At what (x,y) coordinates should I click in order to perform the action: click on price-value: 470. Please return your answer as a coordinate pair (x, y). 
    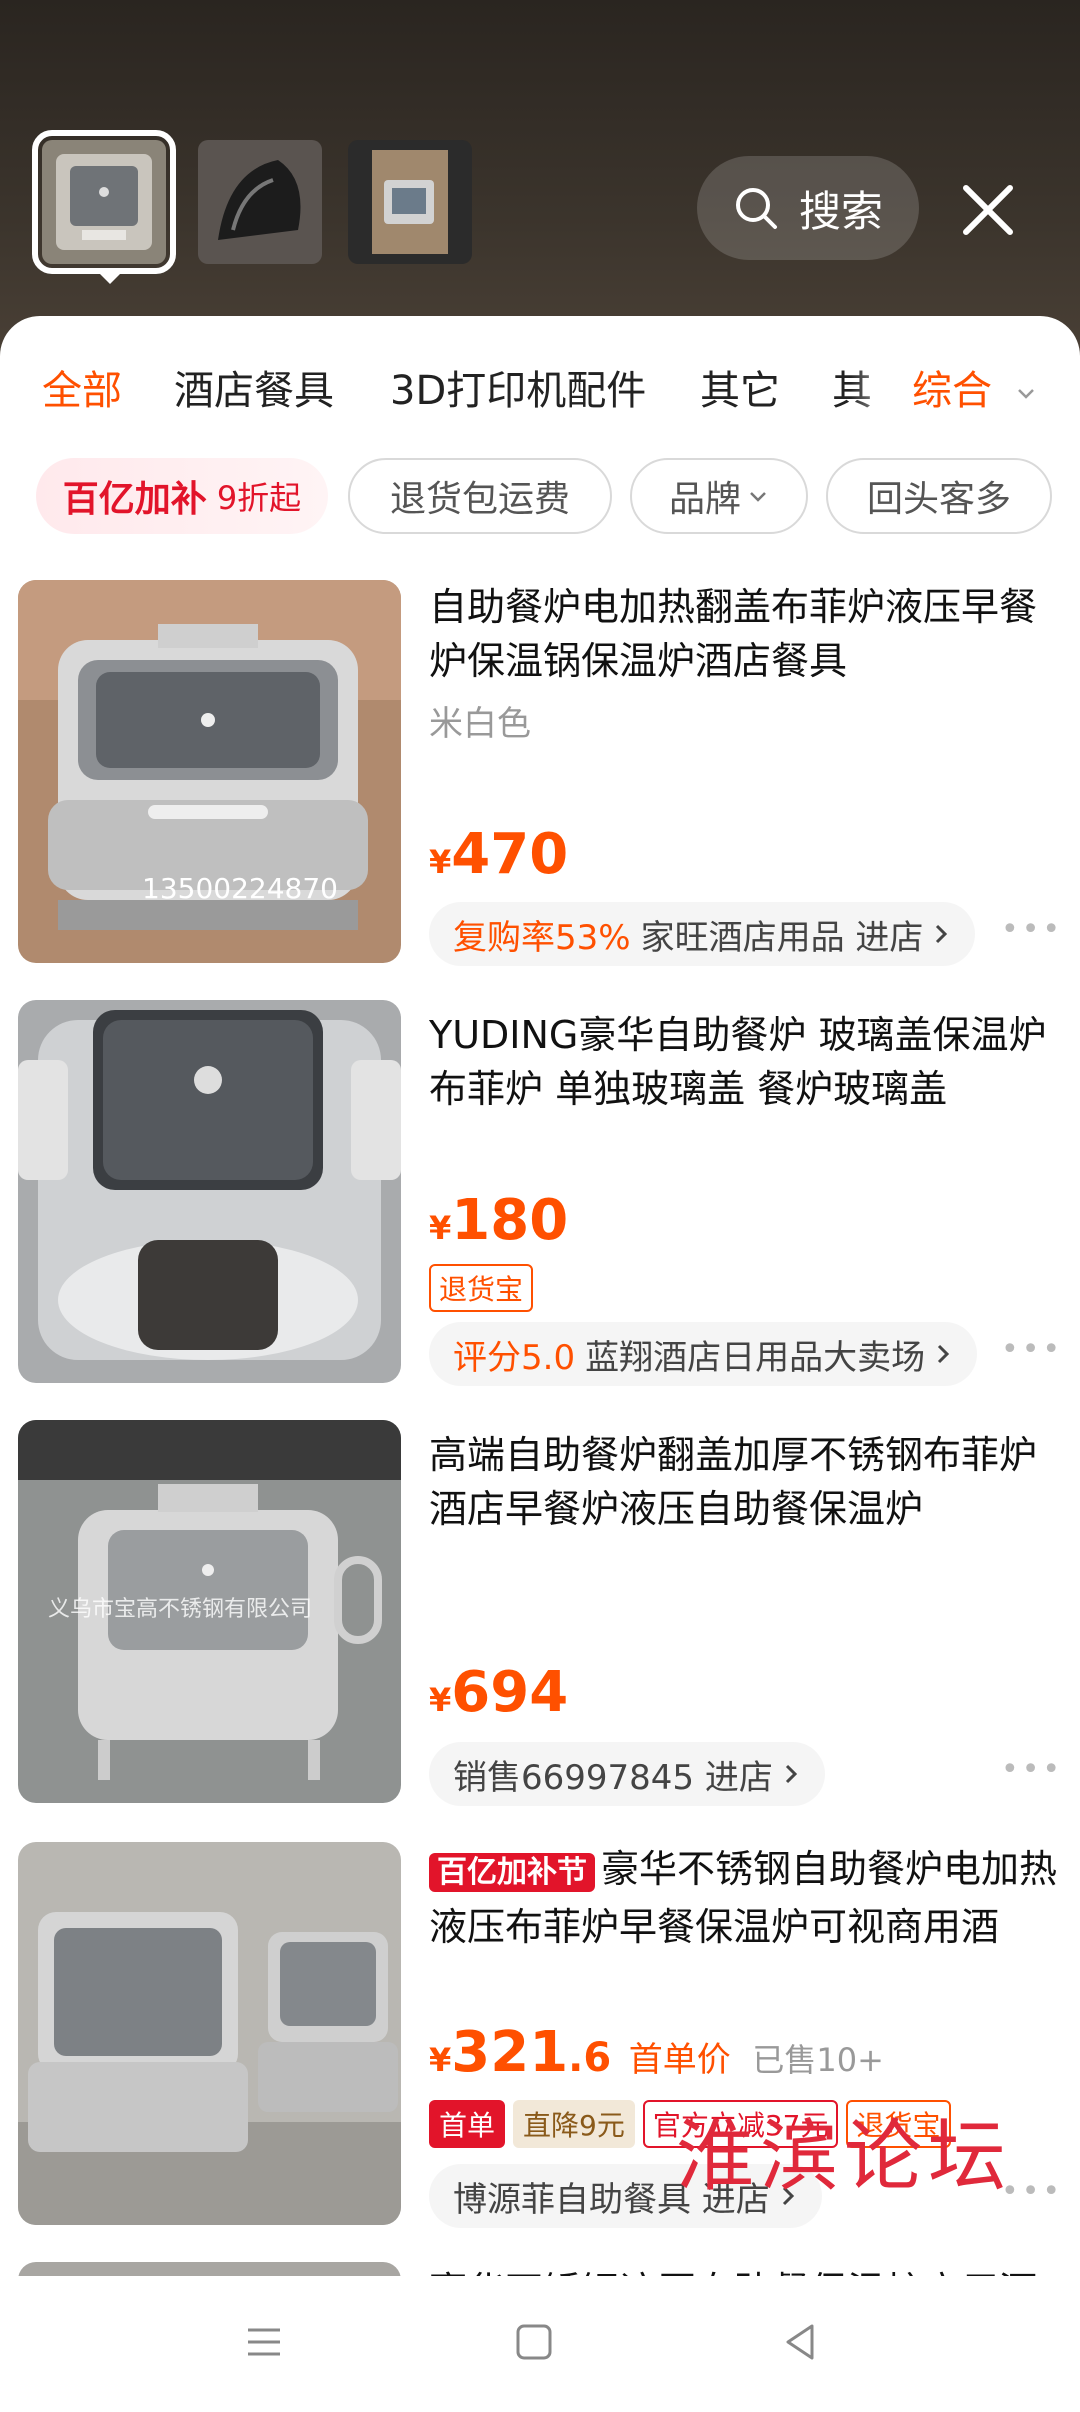
    Looking at the image, I should click on (510, 854).